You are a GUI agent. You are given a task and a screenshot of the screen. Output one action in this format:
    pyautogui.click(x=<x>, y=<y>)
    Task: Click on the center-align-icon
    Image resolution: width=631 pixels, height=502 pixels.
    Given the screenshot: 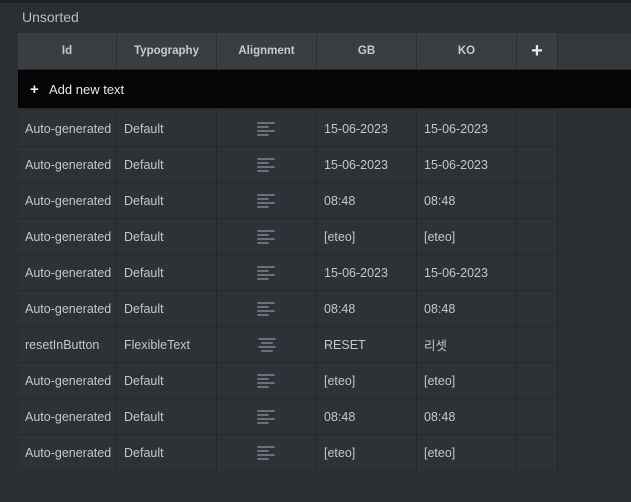 What is the action you would take?
    pyautogui.click(x=267, y=344)
    